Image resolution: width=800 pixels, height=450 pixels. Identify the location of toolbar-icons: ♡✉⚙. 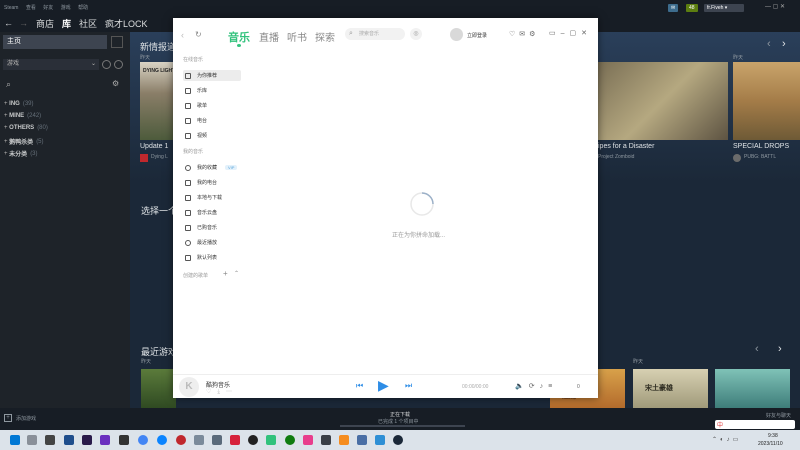
(524, 34).